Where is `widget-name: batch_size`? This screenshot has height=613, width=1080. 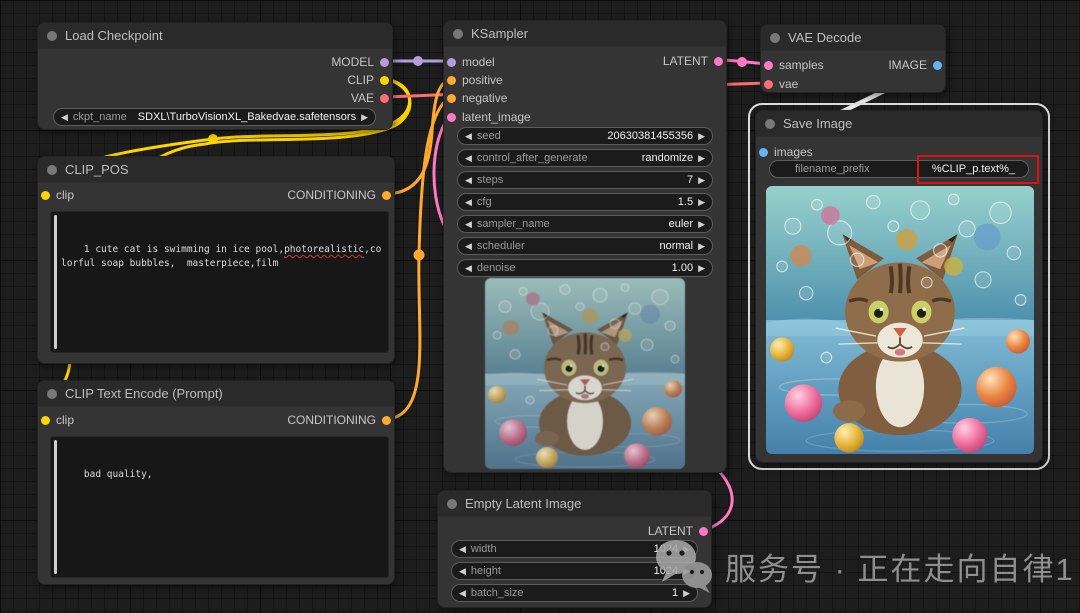
widget-name: batch_size is located at coordinates (497, 593).